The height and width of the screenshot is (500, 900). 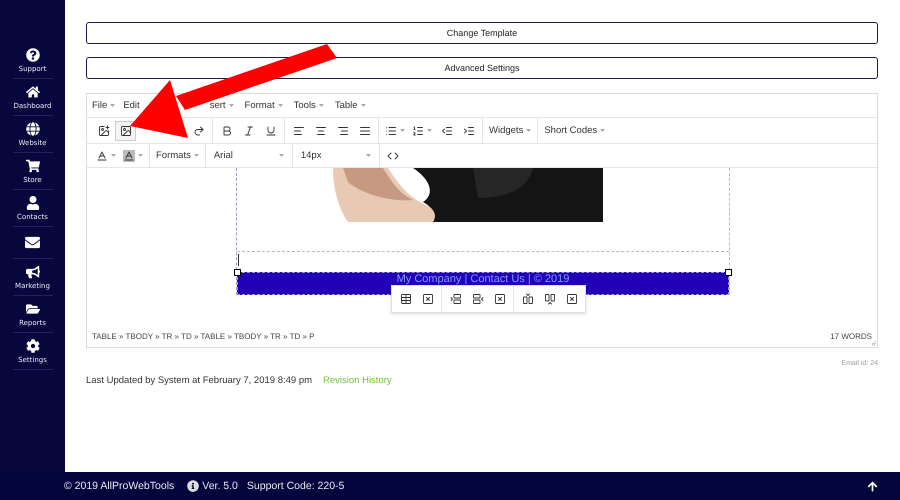 What do you see at coordinates (33, 92) in the screenshot?
I see `house-icon` at bounding box center [33, 92].